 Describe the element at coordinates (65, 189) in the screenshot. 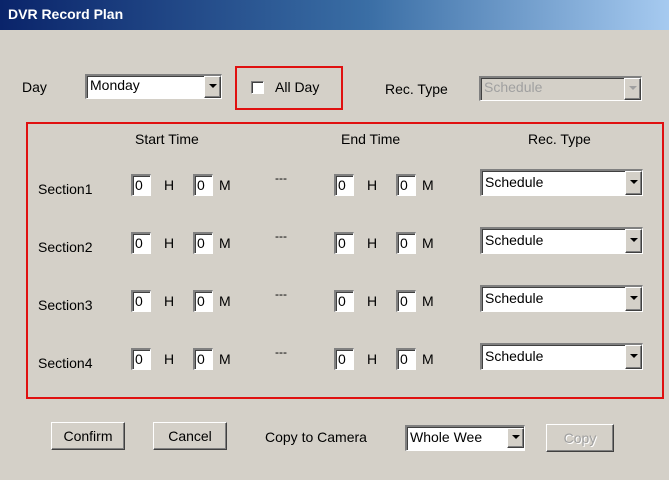

I see `section-label: Section1` at that location.